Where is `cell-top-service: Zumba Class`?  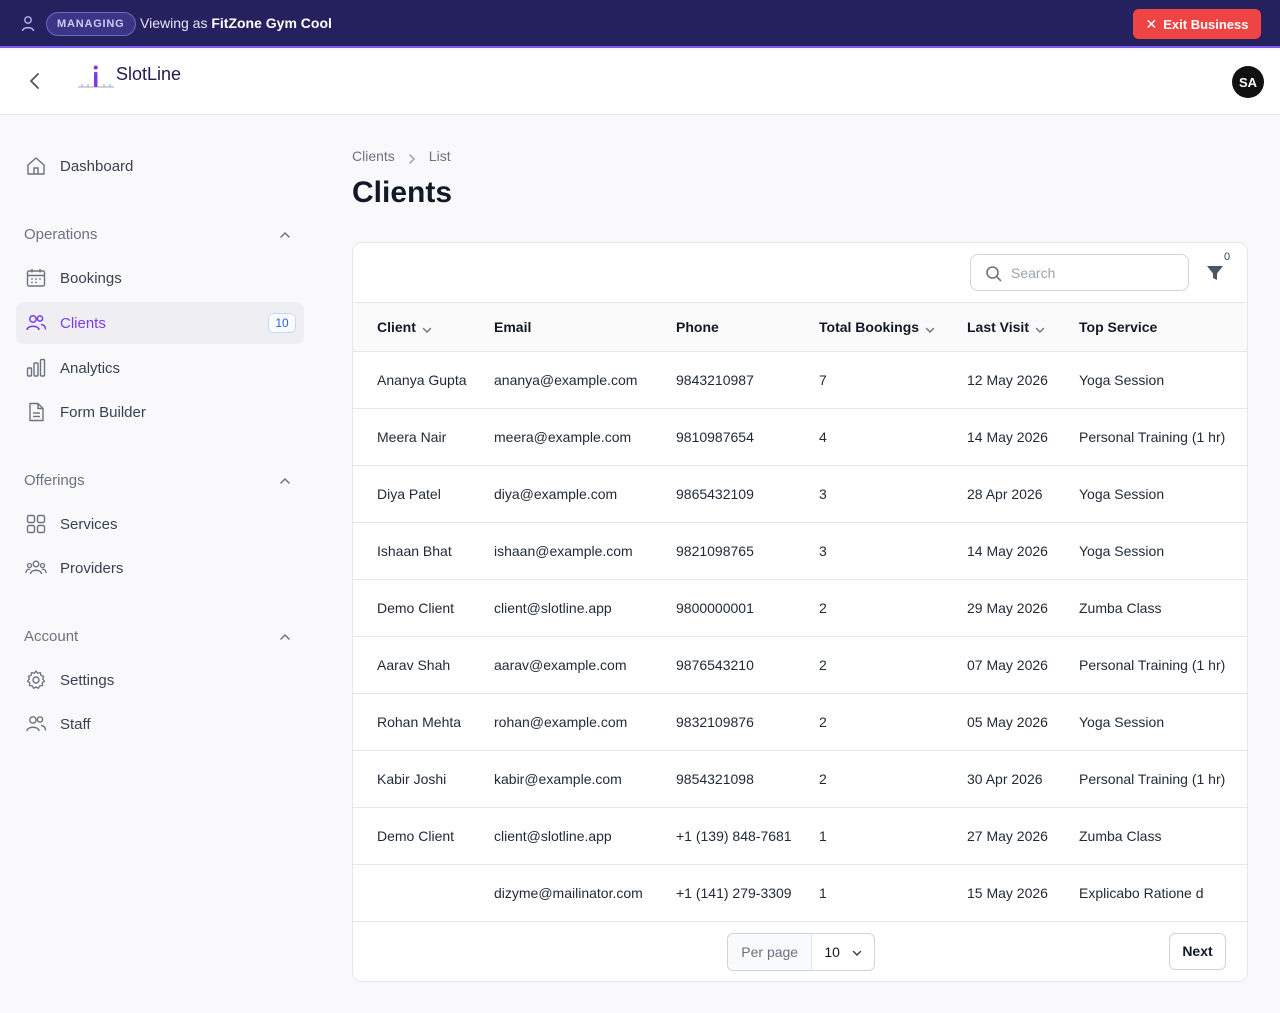
cell-top-service: Zumba Class is located at coordinates (1120, 608).